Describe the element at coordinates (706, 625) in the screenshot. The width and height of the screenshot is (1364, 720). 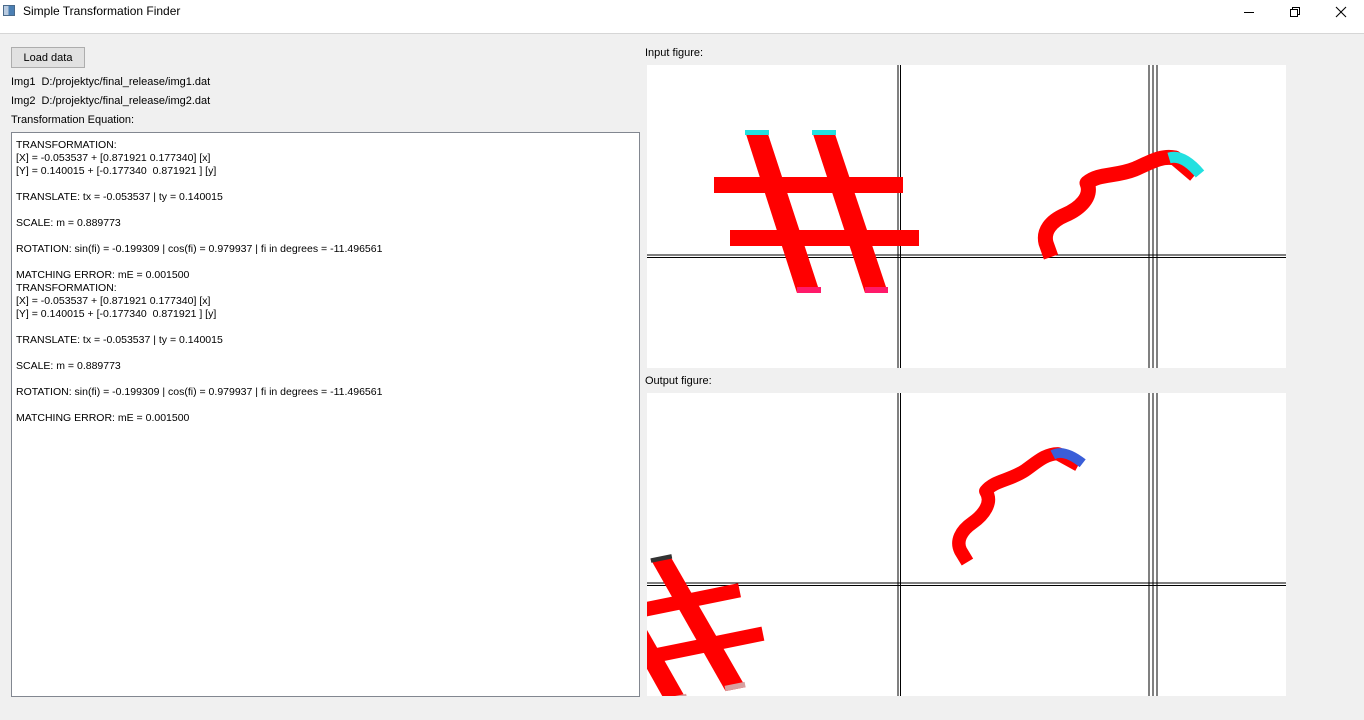
I see `hash-shape-transformed` at that location.